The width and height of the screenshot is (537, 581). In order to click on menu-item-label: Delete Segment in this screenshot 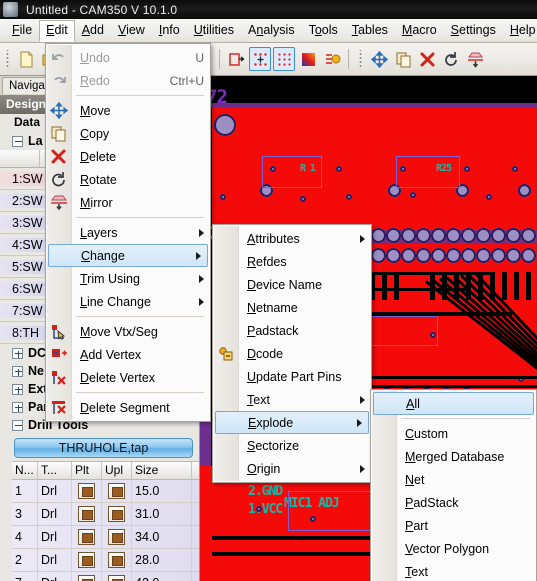, I will do `click(125, 407)`.